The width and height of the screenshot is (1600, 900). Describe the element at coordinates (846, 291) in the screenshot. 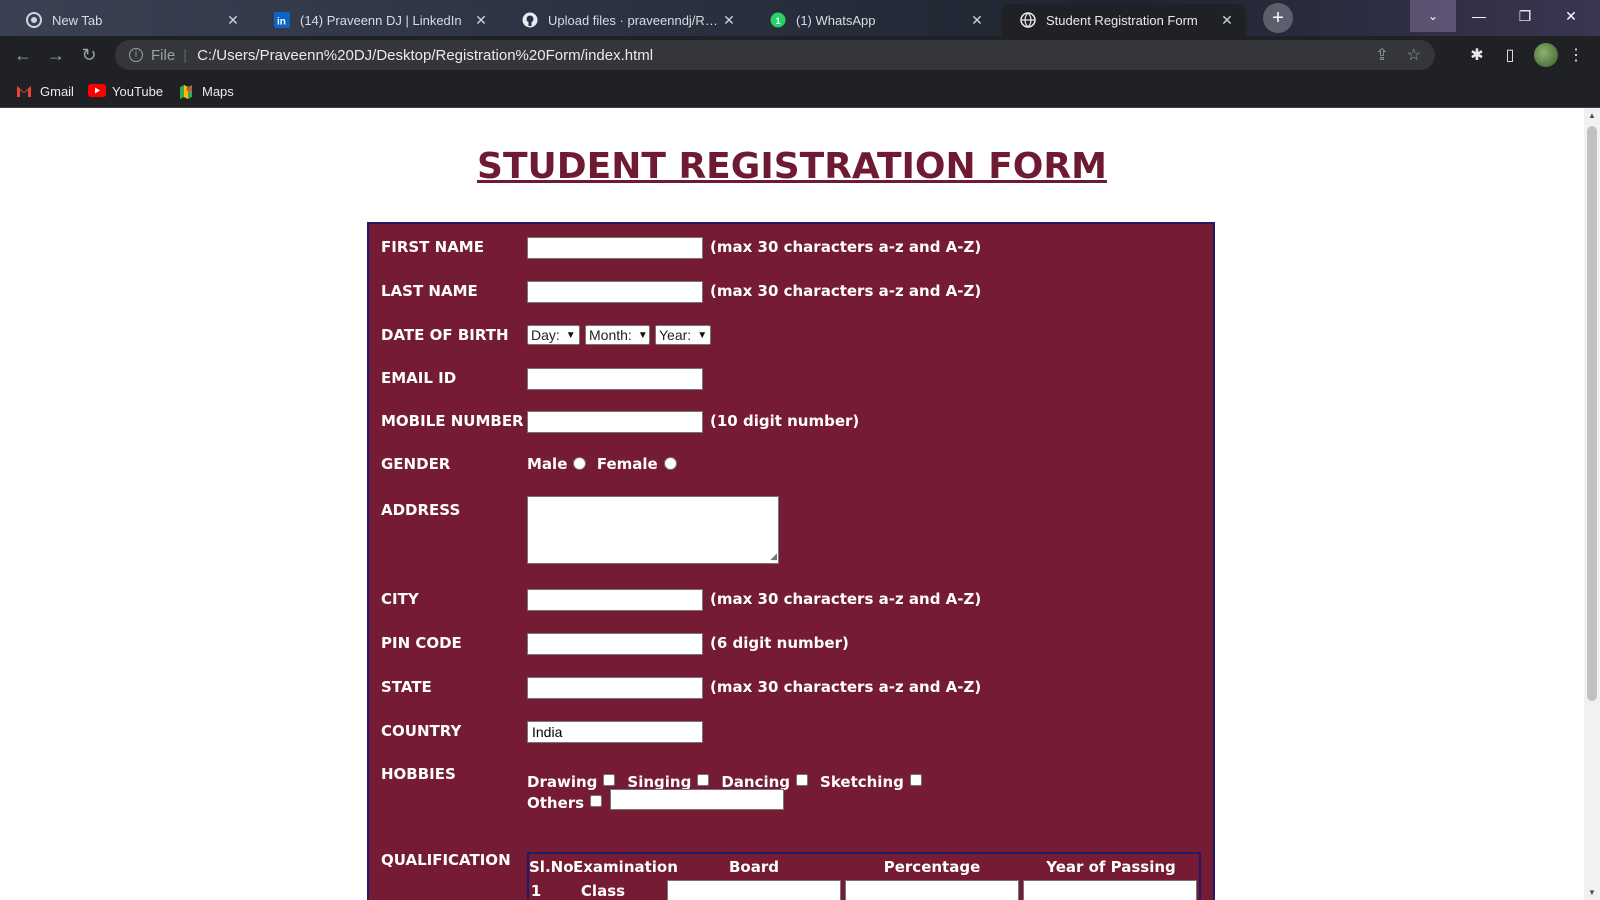

I see `last-name-hint: (max 30 characters a-z and A-Z)` at that location.